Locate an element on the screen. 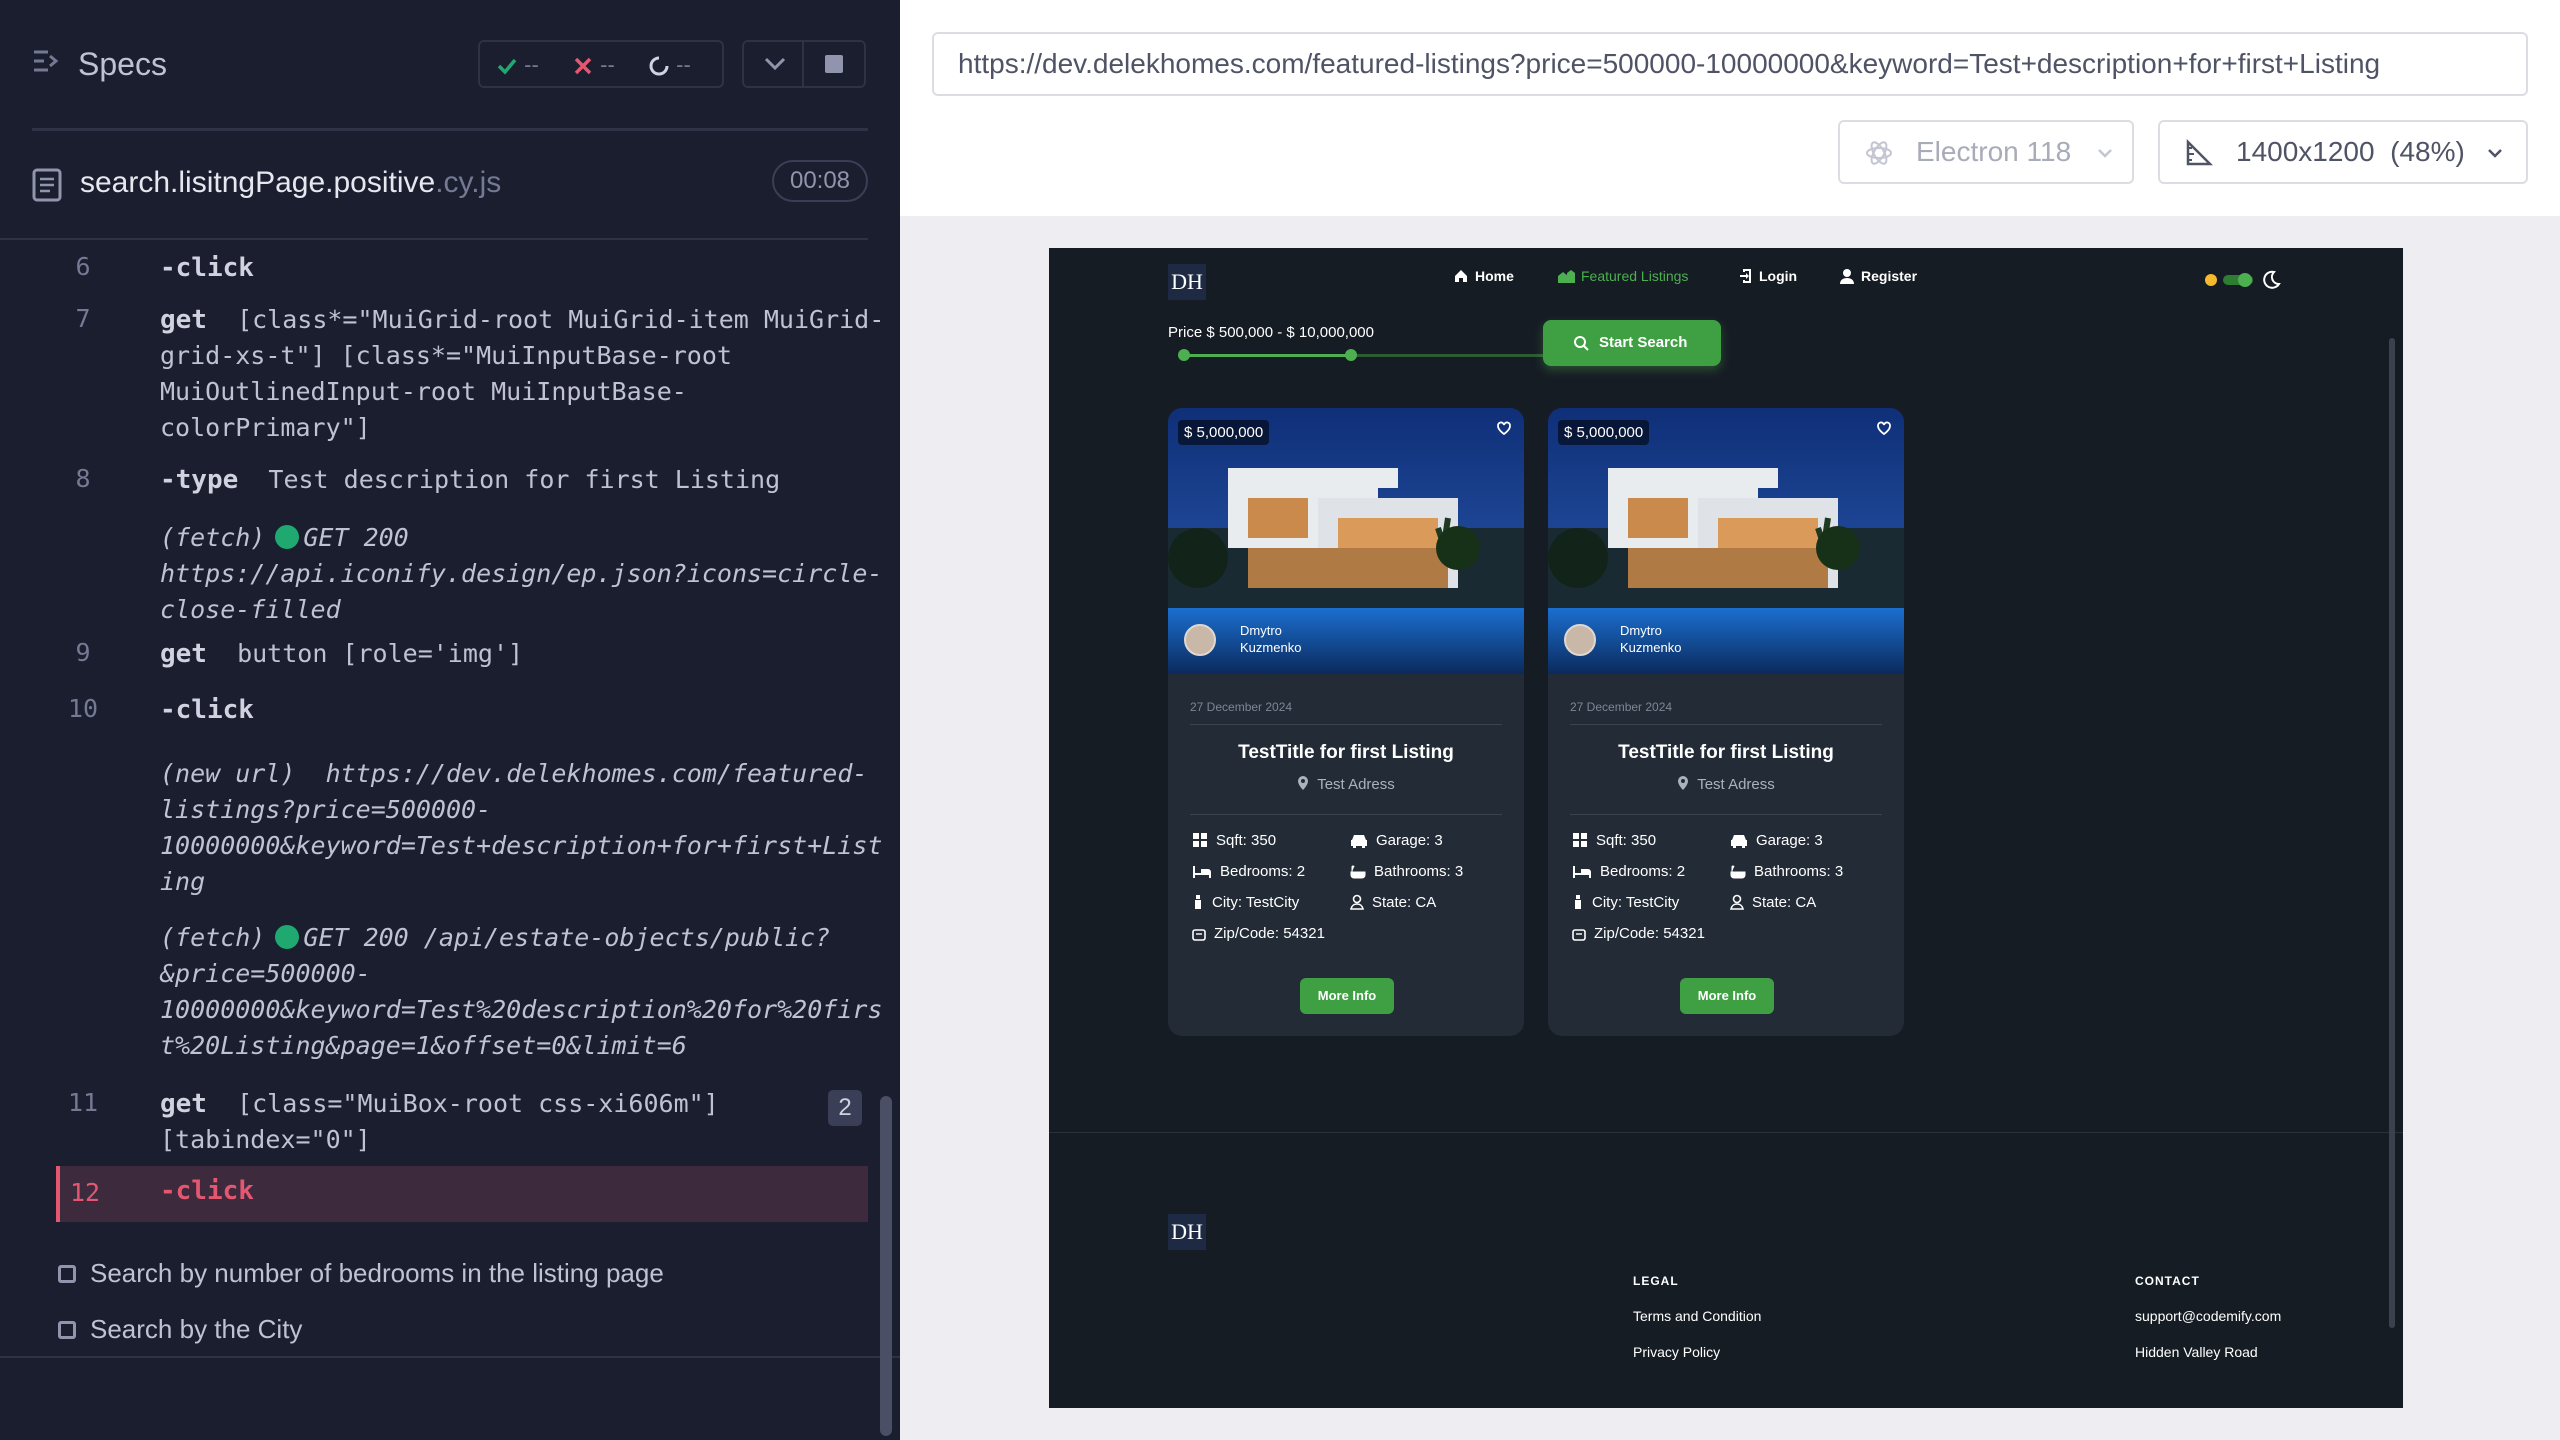 The width and height of the screenshot is (2560, 1440). nav-login: Login is located at coordinates (1768, 276).